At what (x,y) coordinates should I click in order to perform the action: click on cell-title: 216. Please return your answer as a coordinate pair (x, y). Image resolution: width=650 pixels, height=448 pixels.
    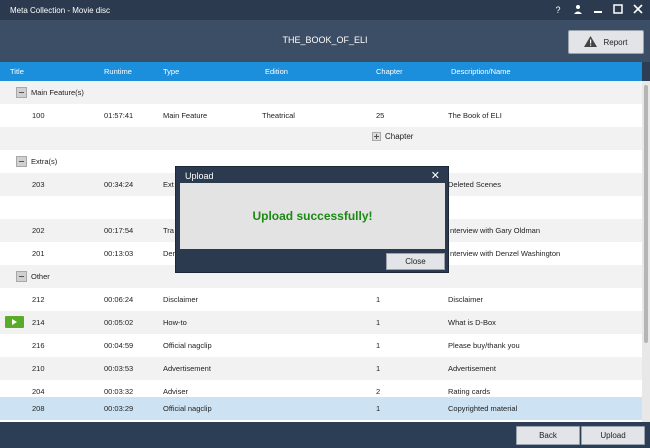
    Looking at the image, I should click on (38, 345).